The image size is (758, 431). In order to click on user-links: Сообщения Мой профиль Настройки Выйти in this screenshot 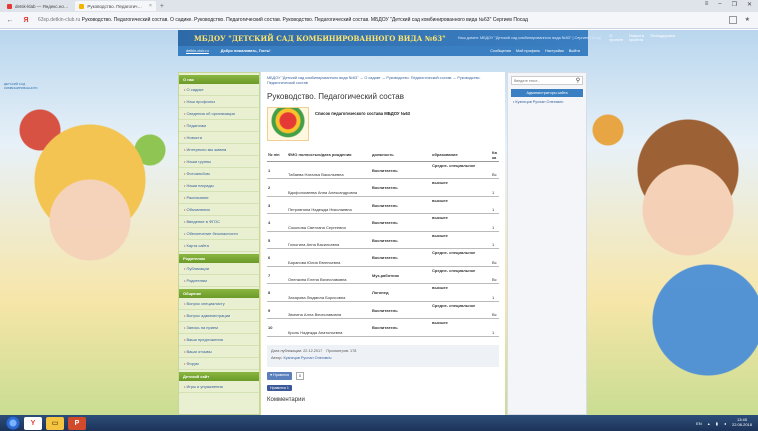, I will do `click(535, 51)`.